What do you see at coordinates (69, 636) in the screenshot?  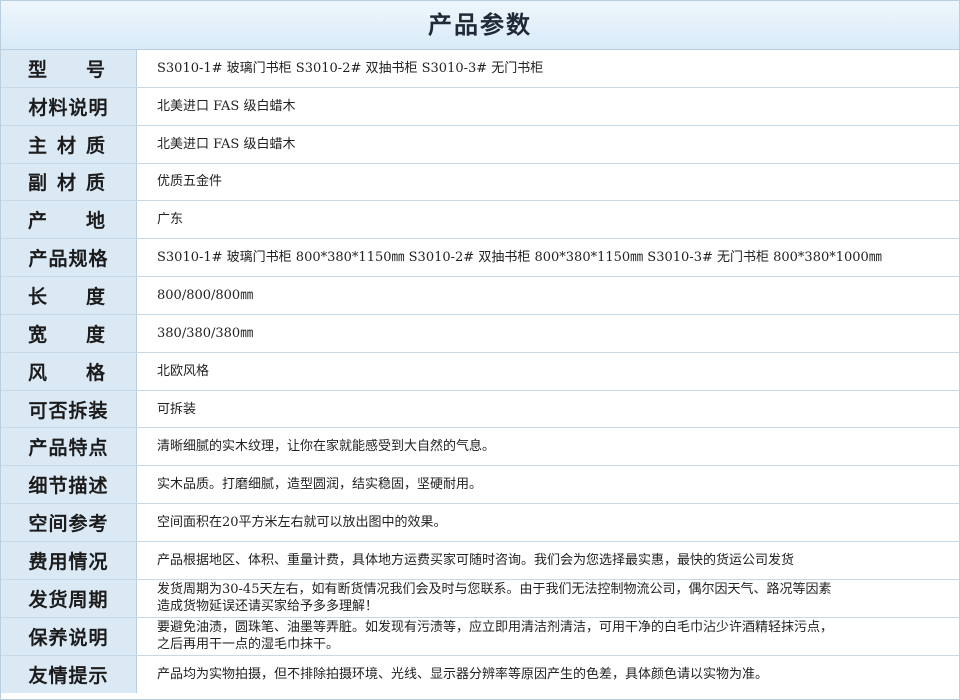 I see `row-label: 保养说明` at bounding box center [69, 636].